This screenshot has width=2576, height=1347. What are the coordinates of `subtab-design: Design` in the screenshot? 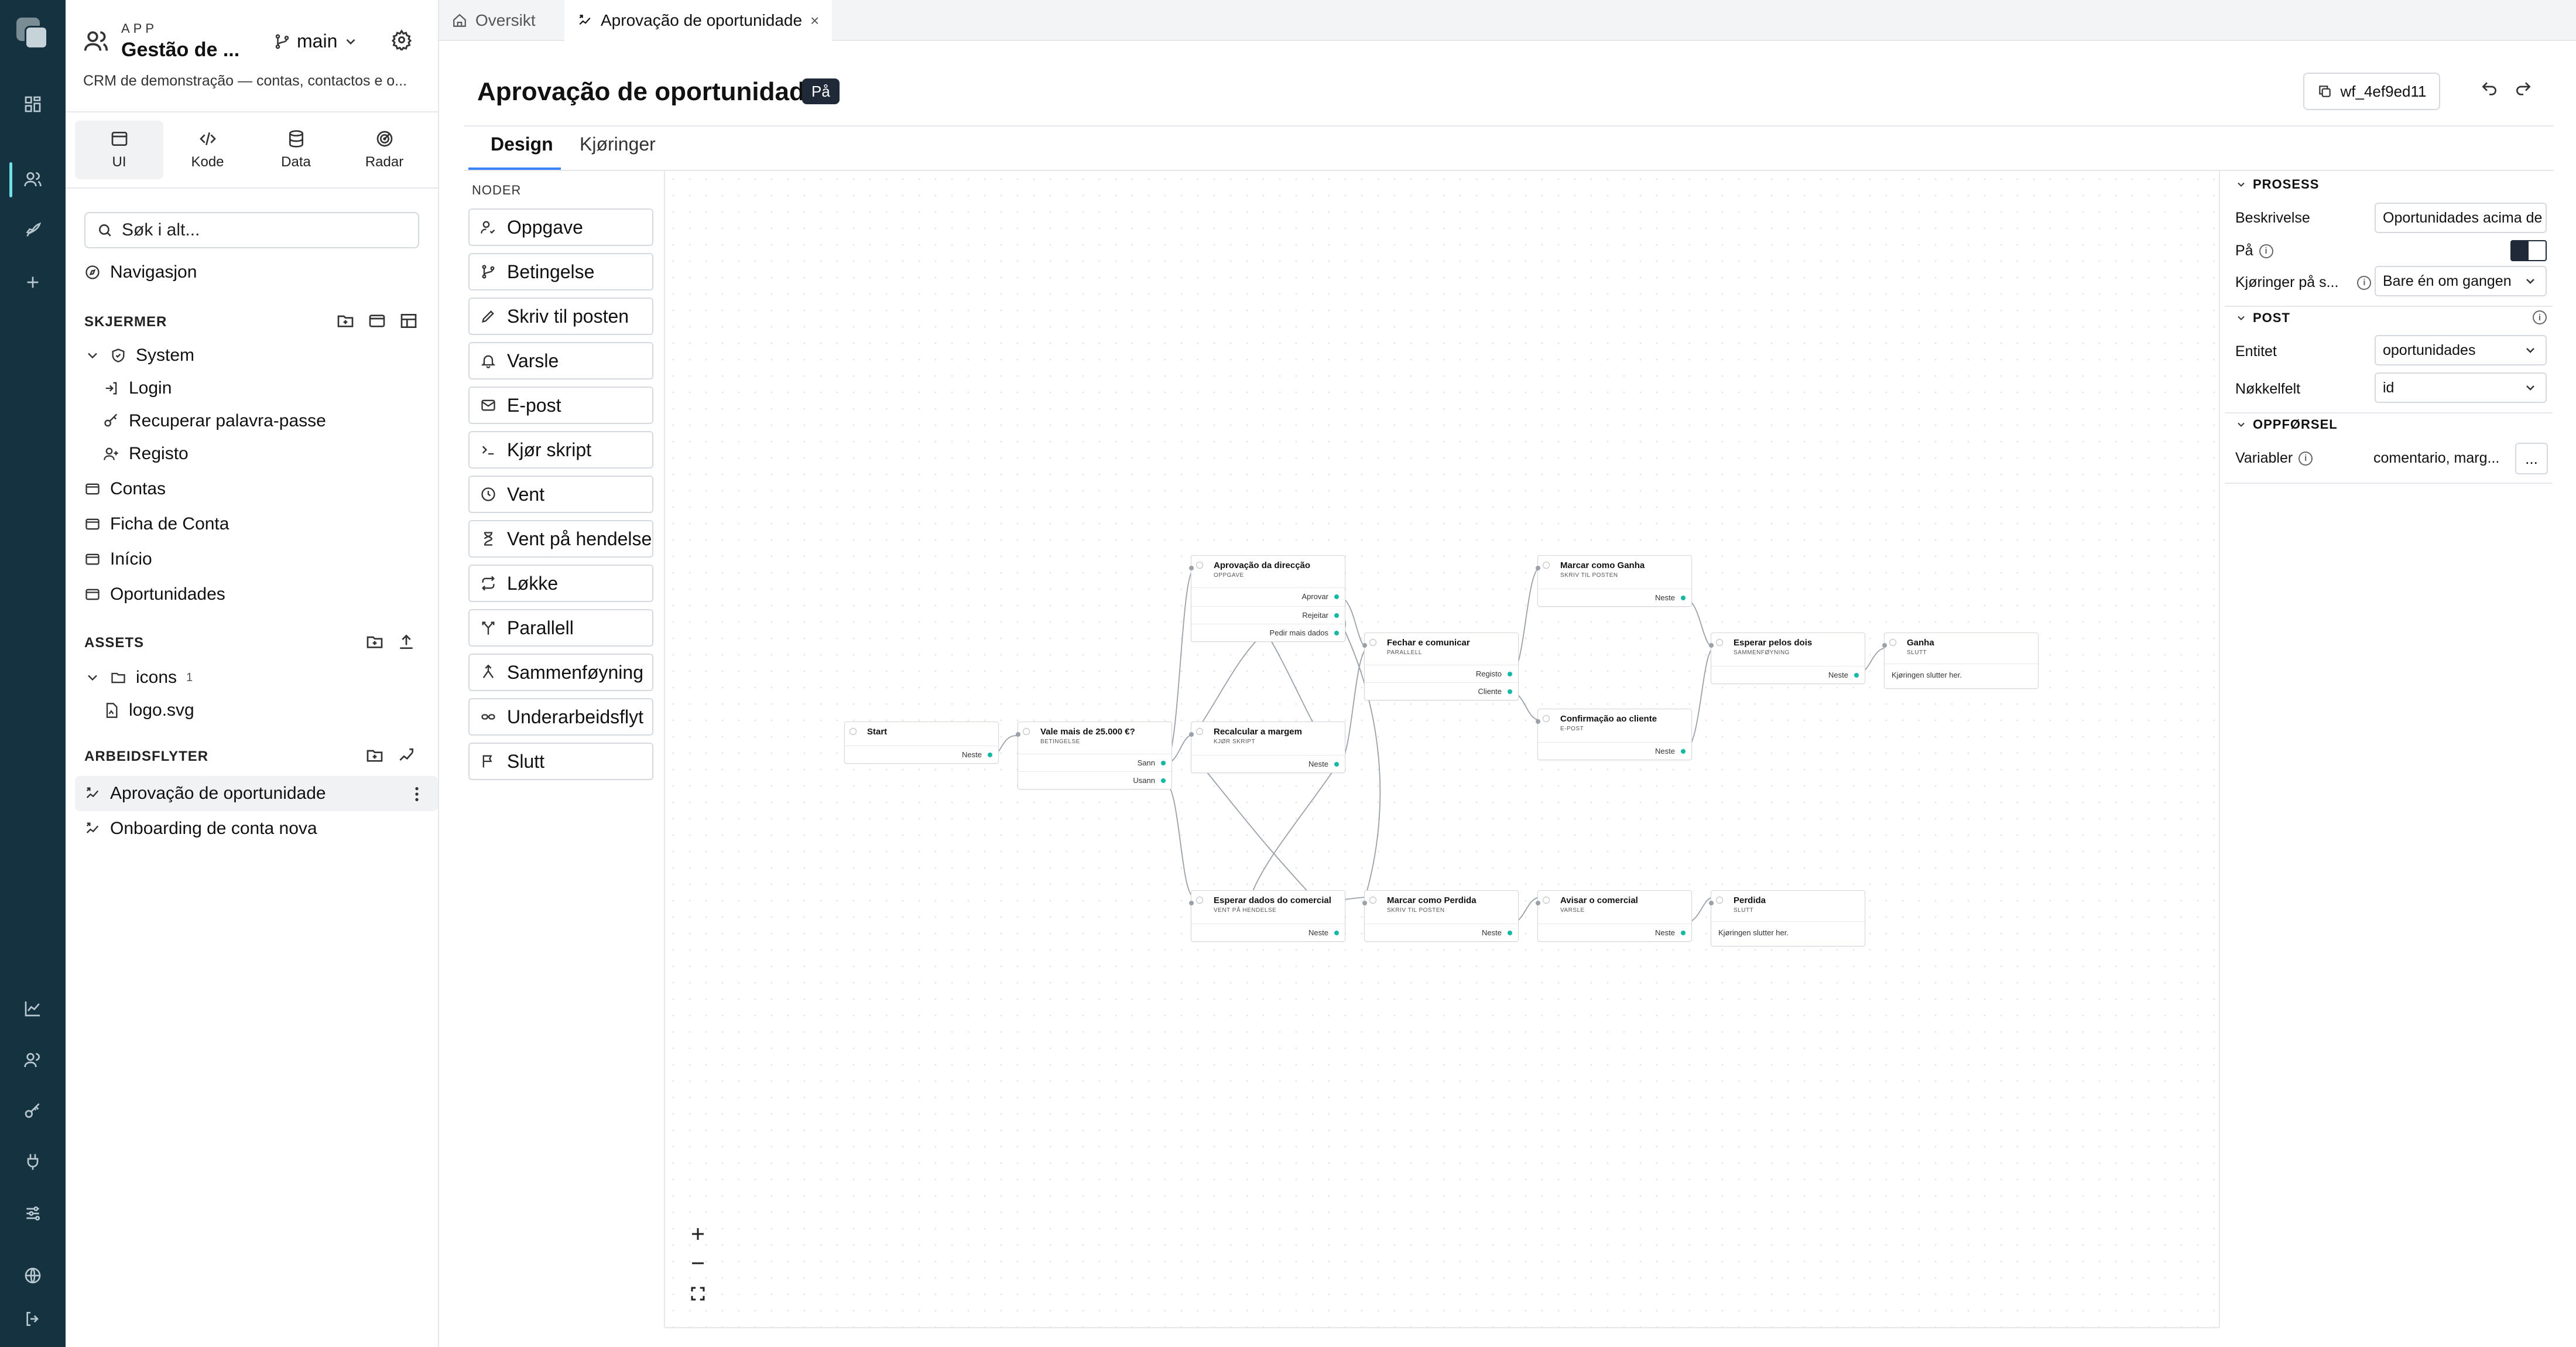 It's located at (522, 144).